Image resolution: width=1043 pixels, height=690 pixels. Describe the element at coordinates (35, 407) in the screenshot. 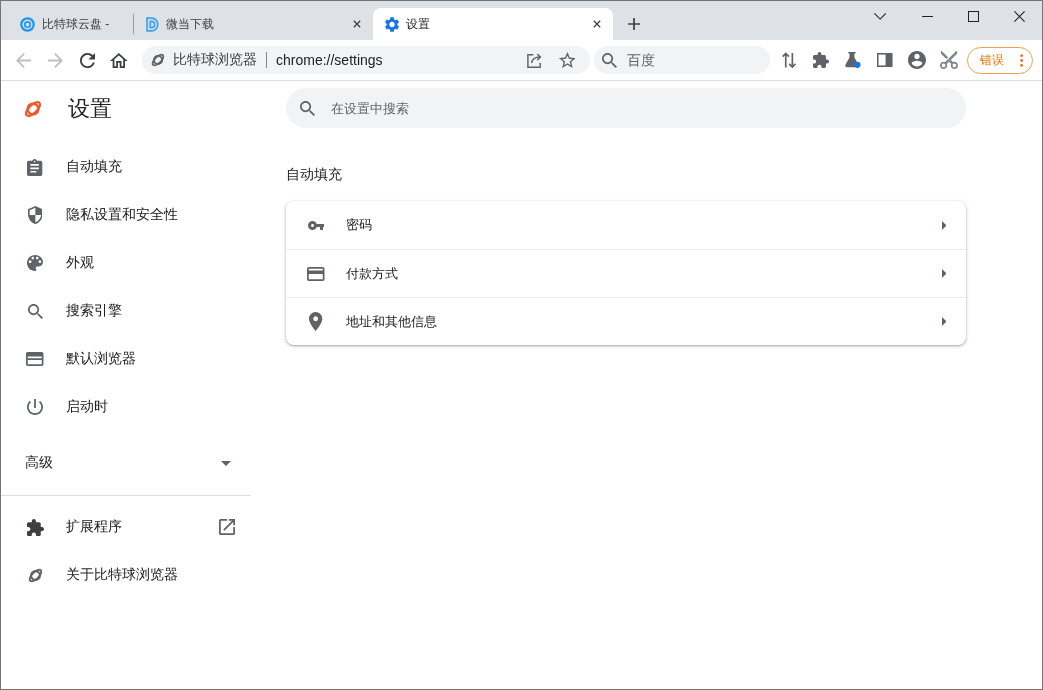

I see `power-icon` at that location.